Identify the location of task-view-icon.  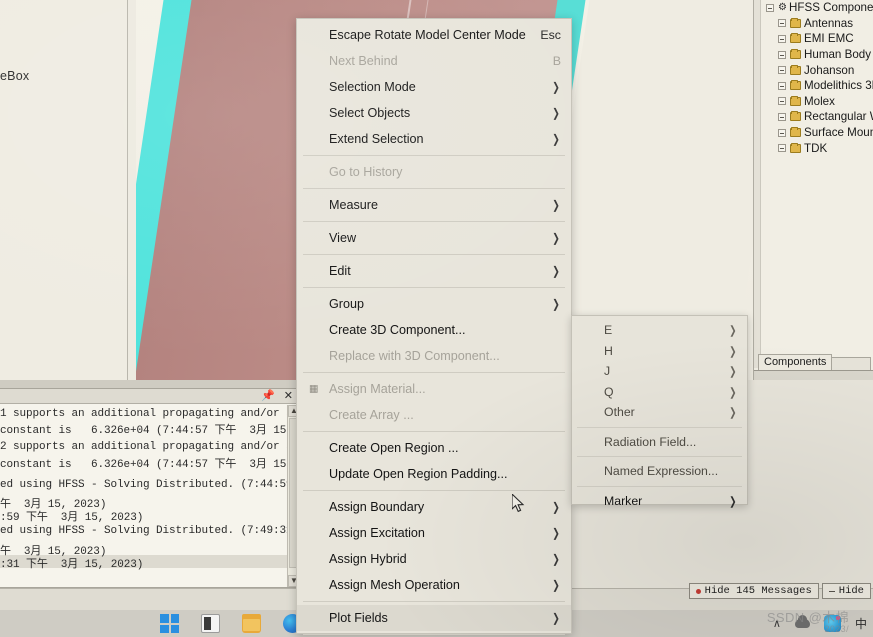
(210, 623).